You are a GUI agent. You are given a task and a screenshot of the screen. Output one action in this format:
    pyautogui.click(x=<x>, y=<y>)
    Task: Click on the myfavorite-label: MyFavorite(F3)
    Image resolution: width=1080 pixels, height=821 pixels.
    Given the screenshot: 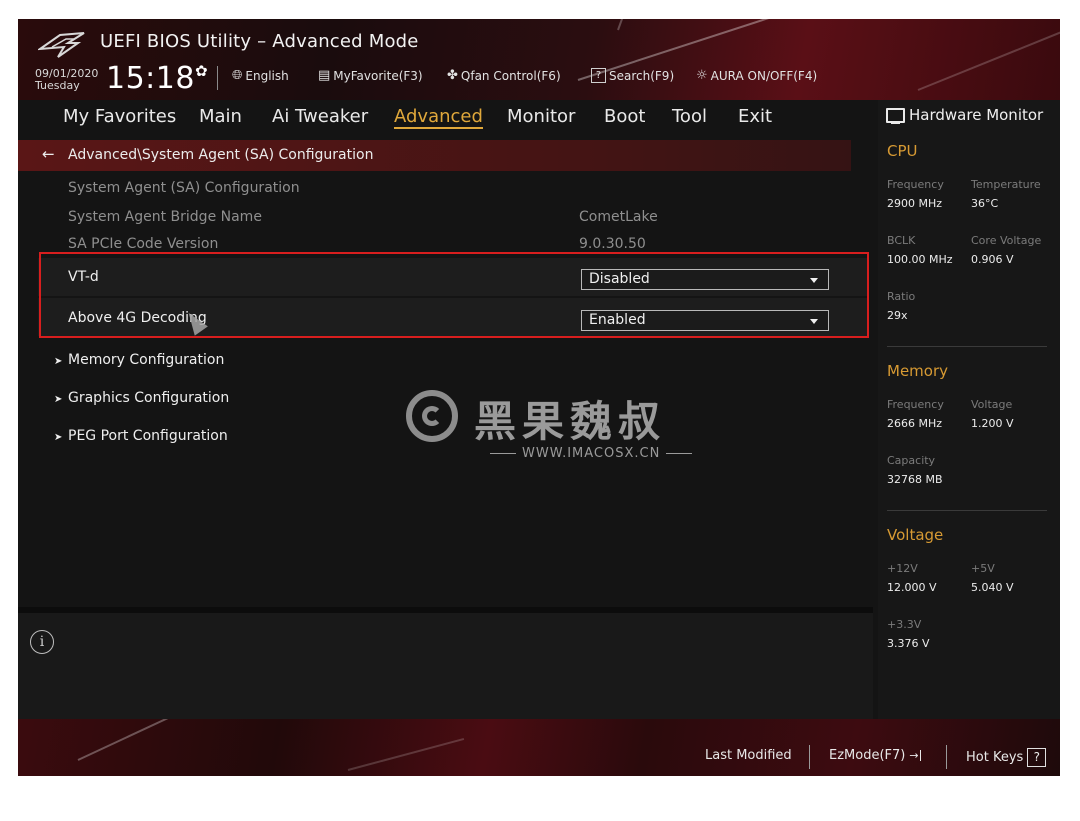 What is the action you would take?
    pyautogui.click(x=378, y=75)
    